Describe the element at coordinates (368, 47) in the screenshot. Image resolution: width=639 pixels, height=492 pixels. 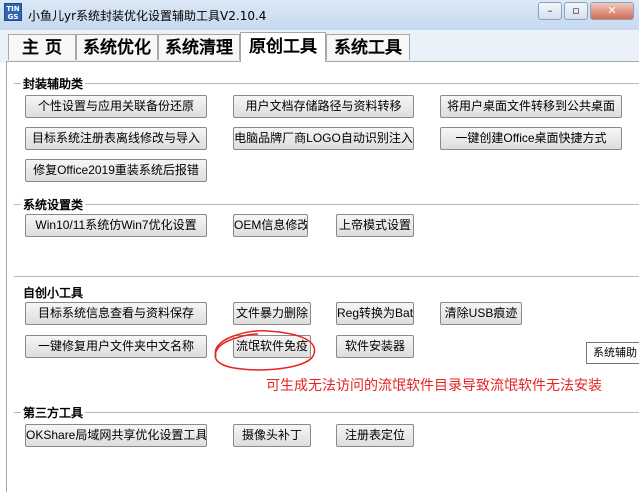
I see `tab-system-tools: 系统工具` at that location.